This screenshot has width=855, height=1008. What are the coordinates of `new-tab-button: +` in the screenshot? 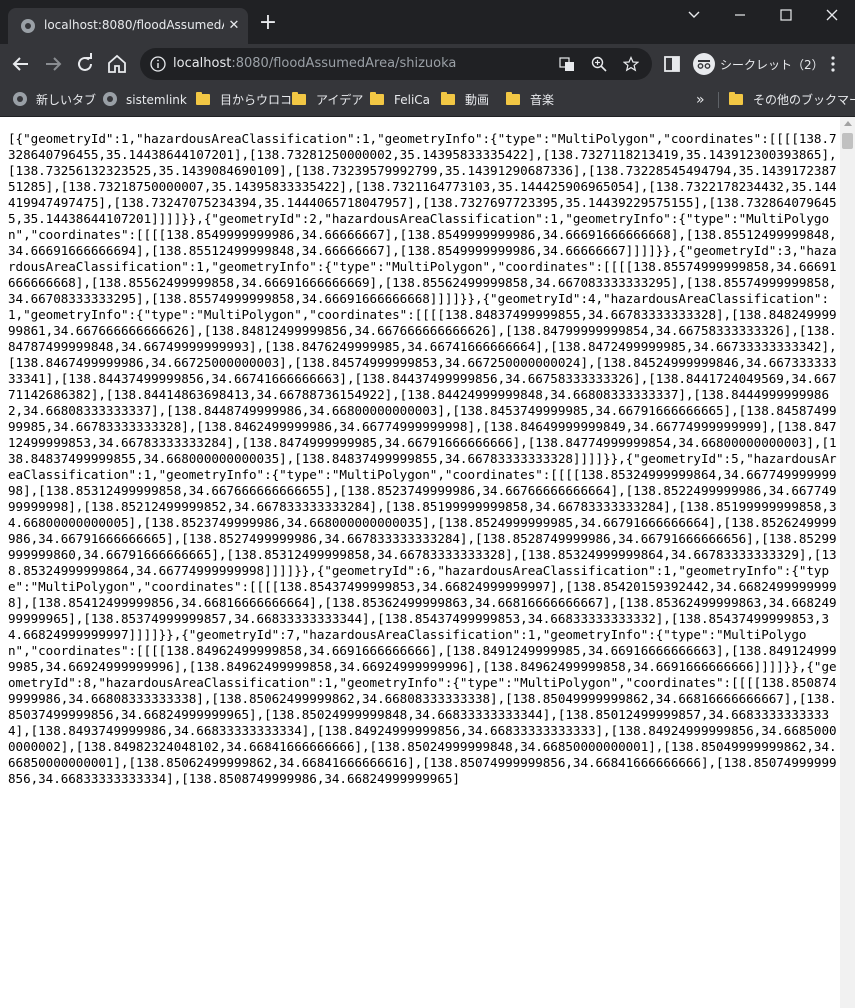 It's located at (268, 24).